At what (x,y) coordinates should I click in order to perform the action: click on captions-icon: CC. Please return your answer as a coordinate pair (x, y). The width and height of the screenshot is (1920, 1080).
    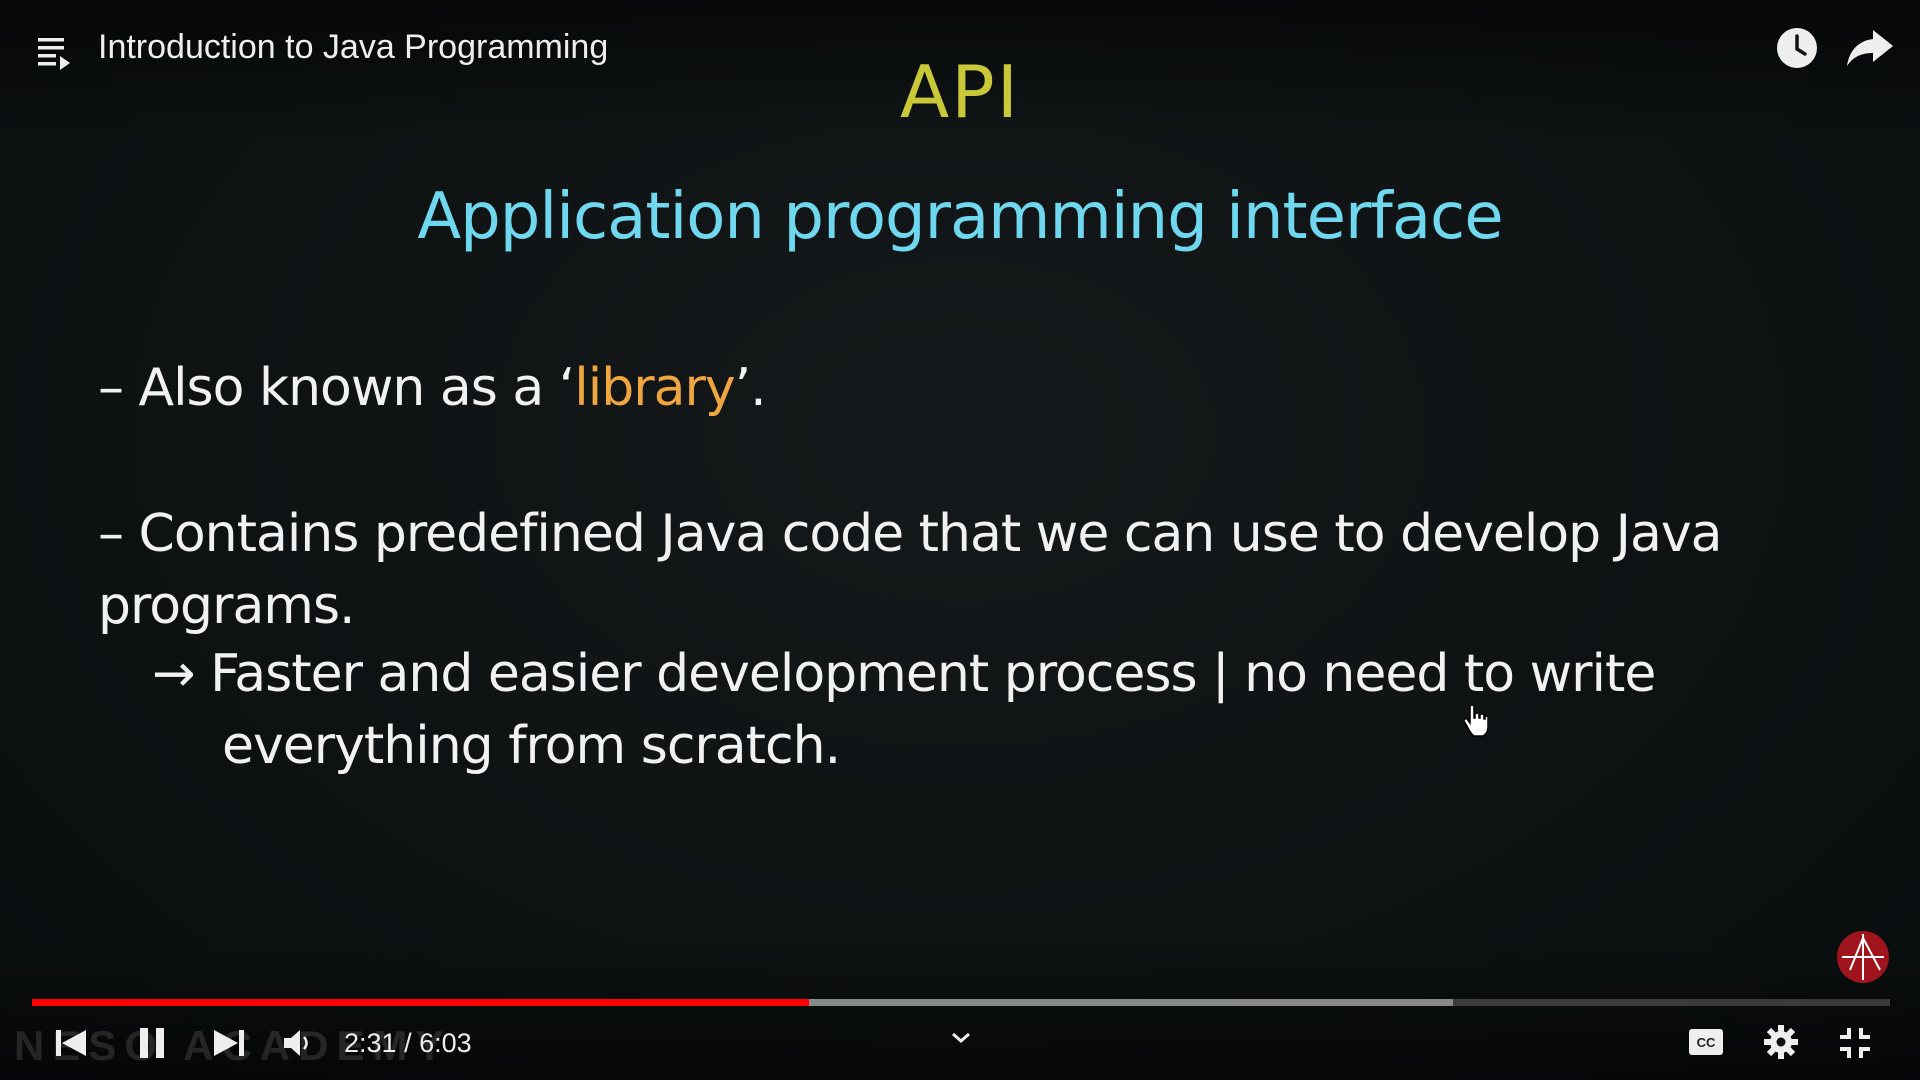
    Looking at the image, I should click on (1706, 1042).